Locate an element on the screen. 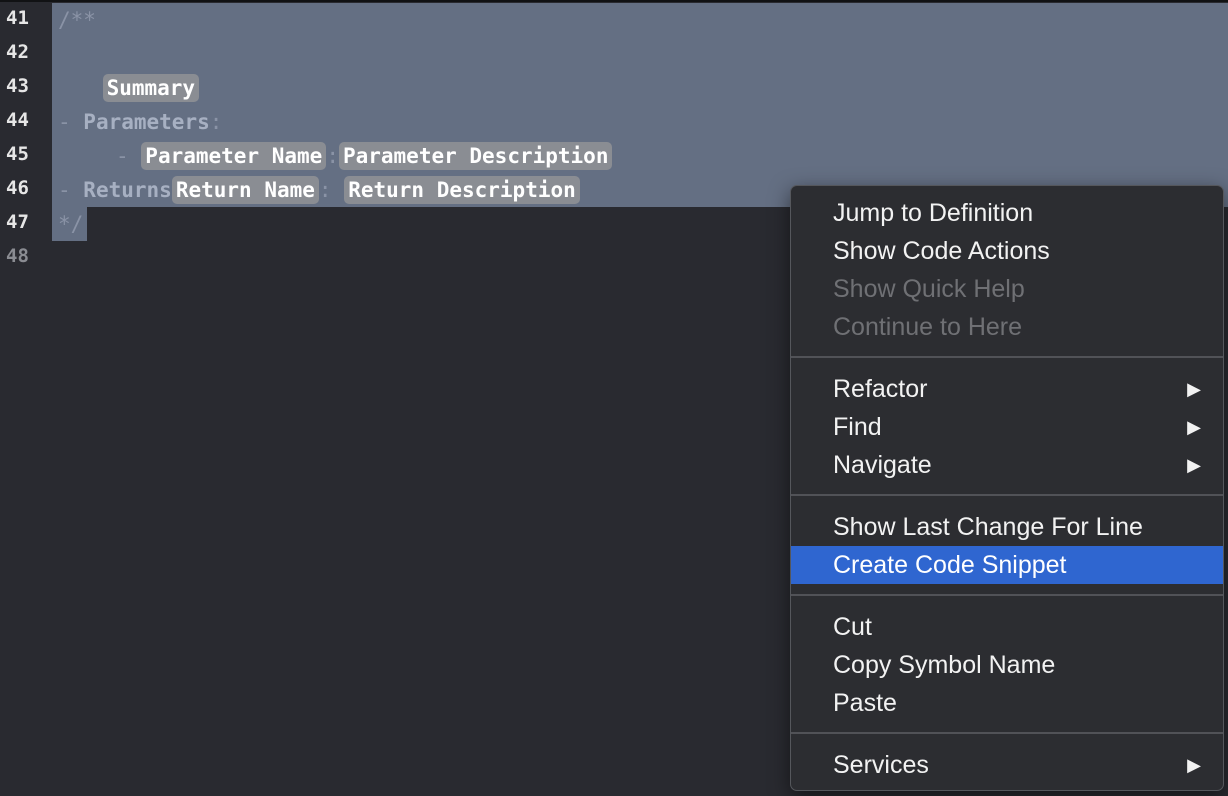 Image resolution: width=1228 pixels, height=796 pixels. menu-item-show-code-actions: Show Code Actions is located at coordinates (1007, 251).